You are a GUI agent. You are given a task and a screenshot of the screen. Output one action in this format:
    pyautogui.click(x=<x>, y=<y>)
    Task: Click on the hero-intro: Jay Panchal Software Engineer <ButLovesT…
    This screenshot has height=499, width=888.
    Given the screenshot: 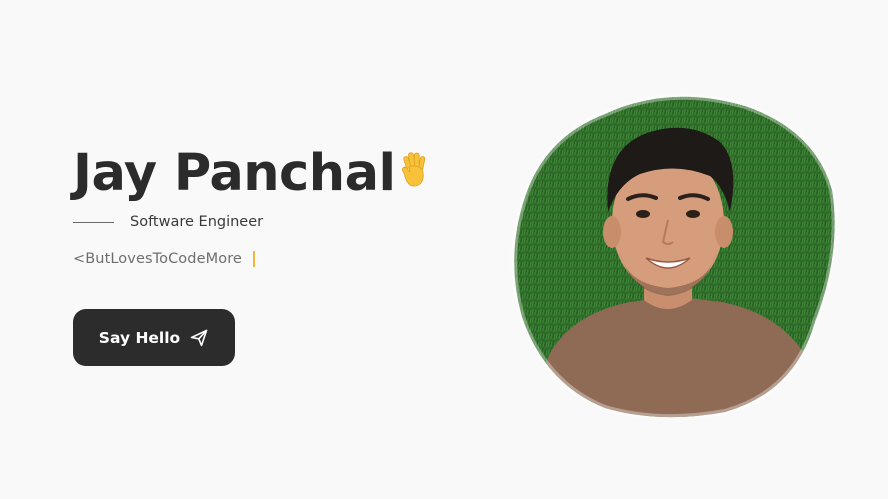 What is the action you would take?
    pyautogui.click(x=283, y=202)
    